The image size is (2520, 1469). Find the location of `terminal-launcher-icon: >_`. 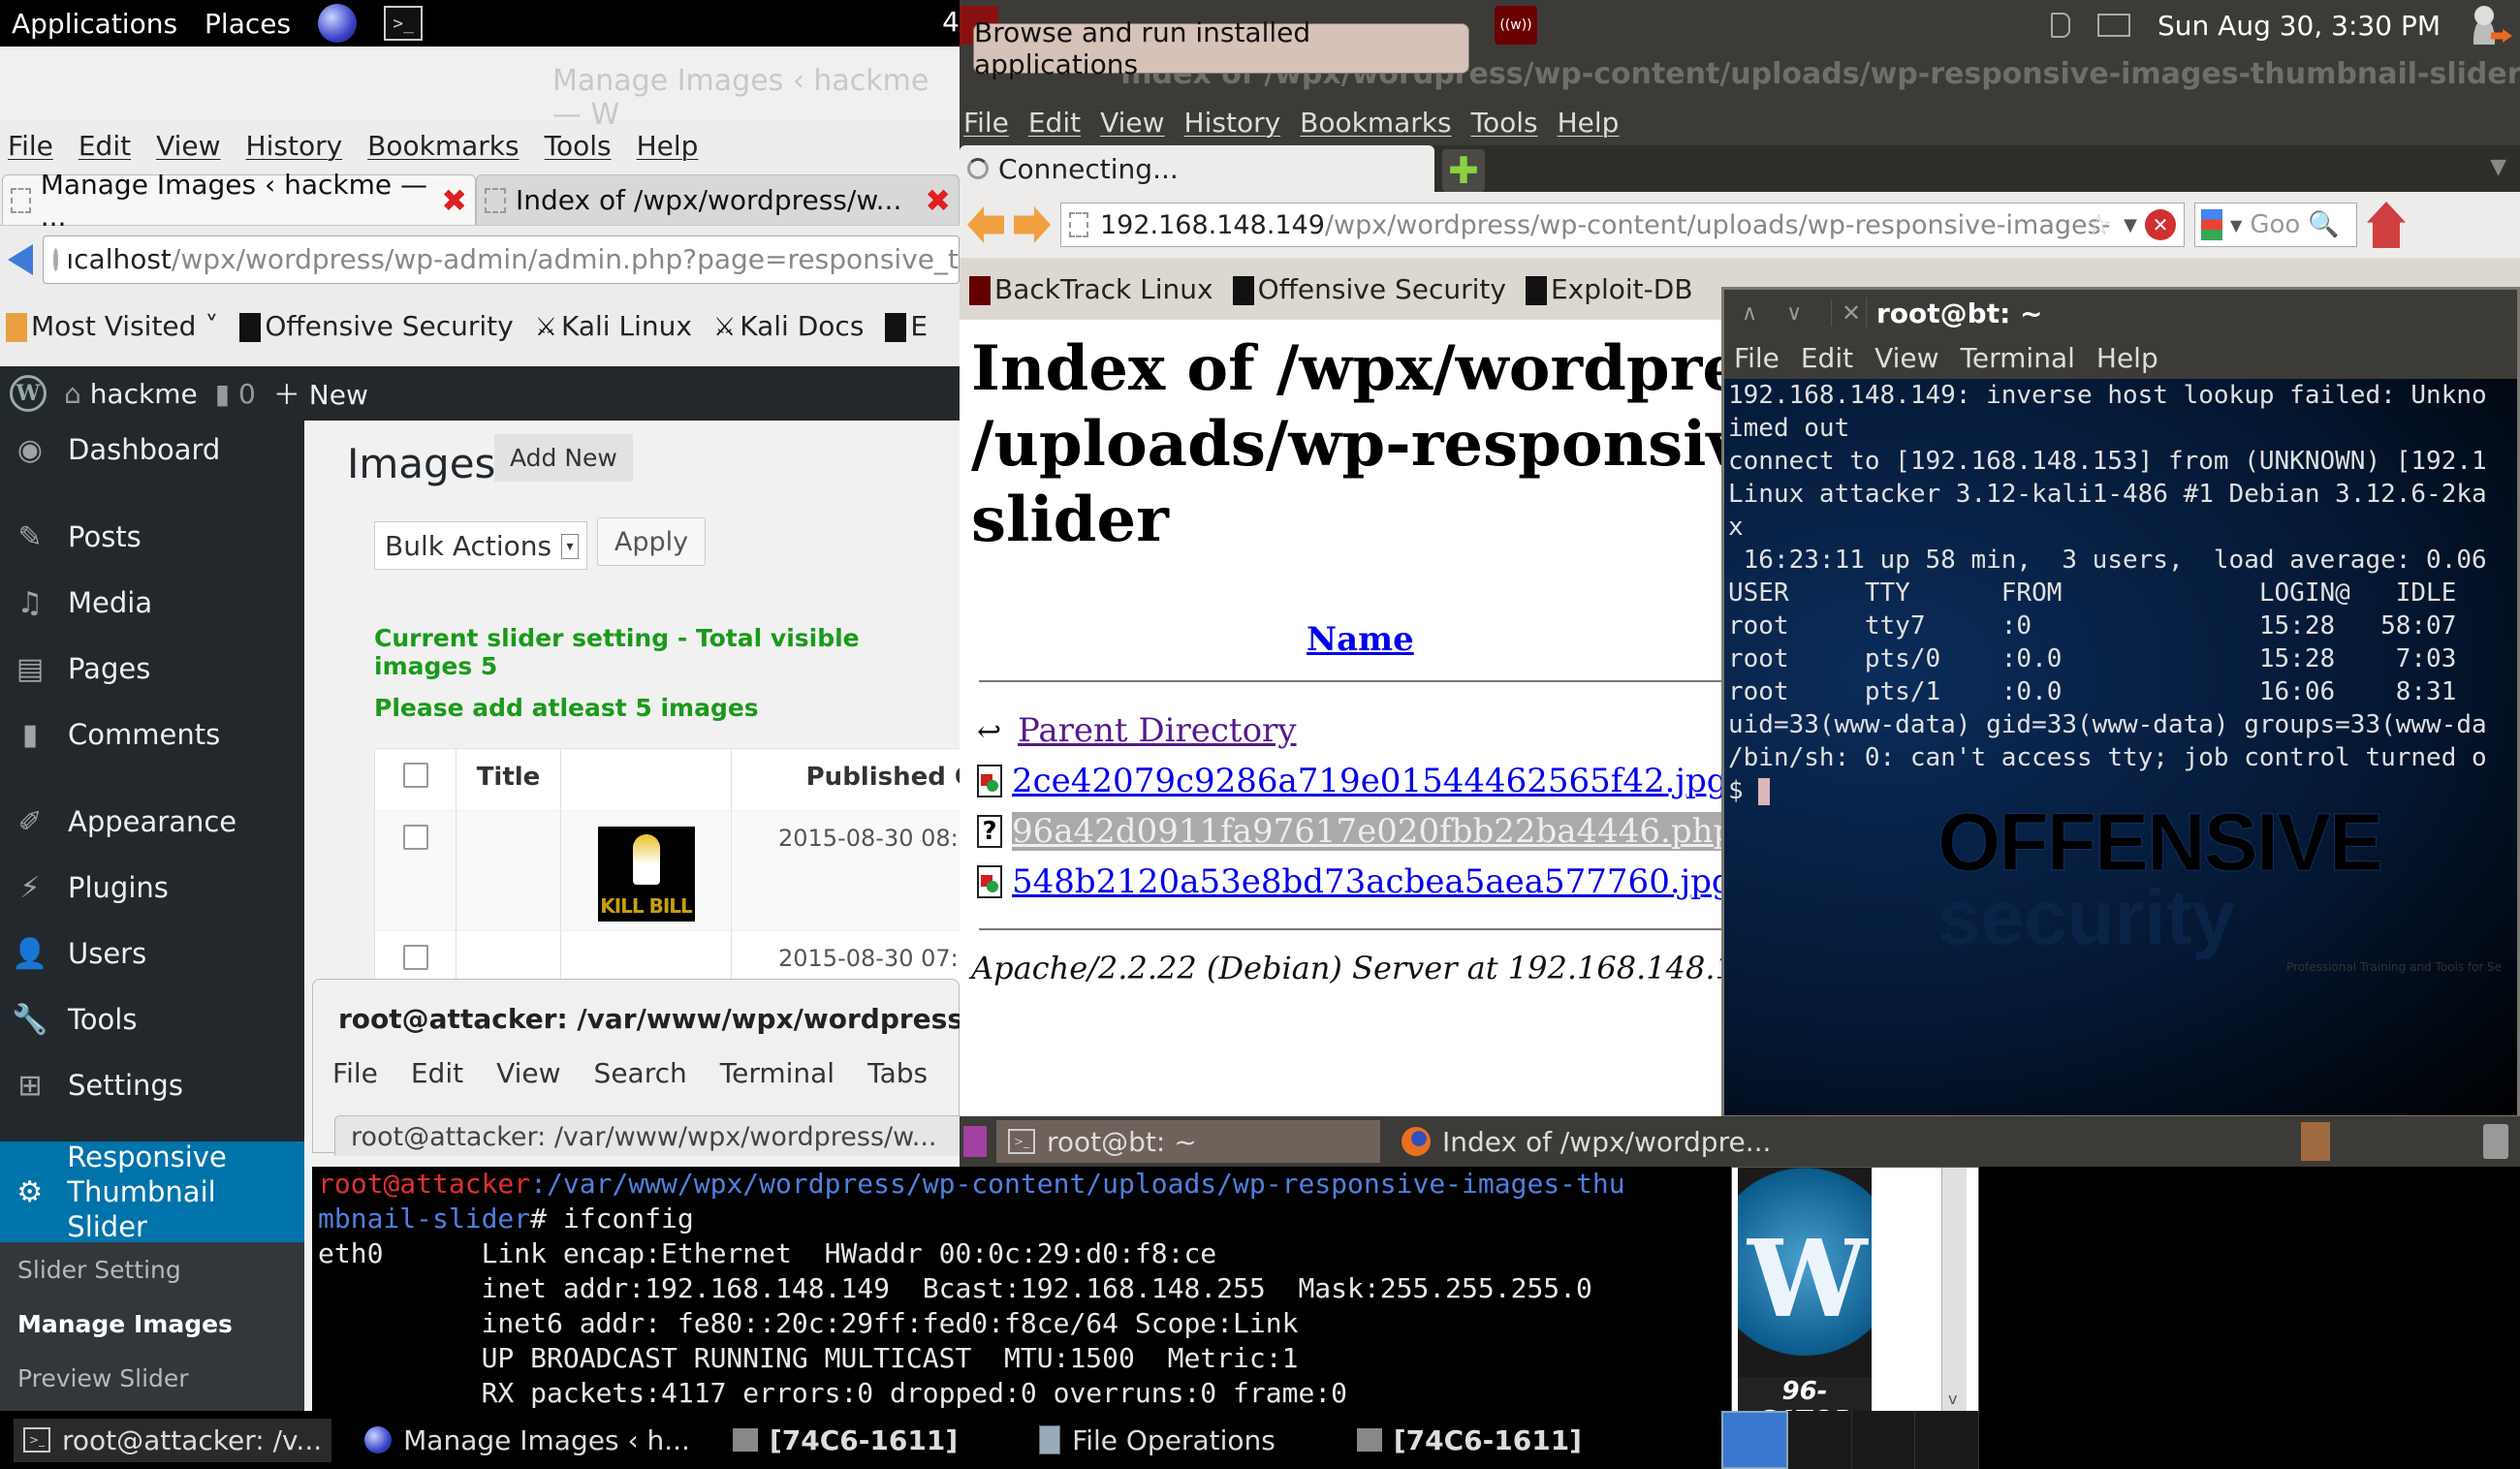

terminal-launcher-icon: >_ is located at coordinates (404, 23).